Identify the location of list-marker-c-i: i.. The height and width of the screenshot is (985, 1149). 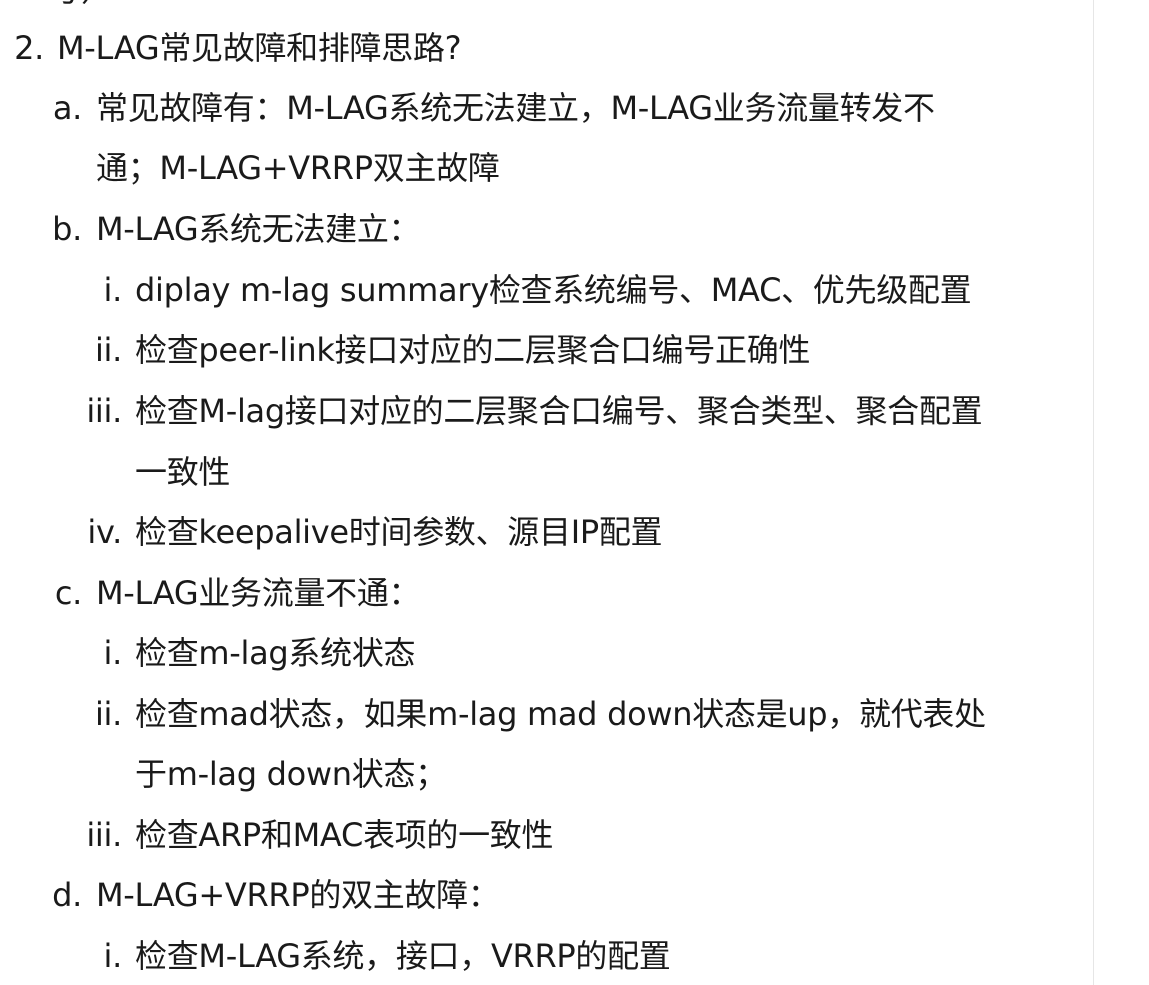
(113, 653).